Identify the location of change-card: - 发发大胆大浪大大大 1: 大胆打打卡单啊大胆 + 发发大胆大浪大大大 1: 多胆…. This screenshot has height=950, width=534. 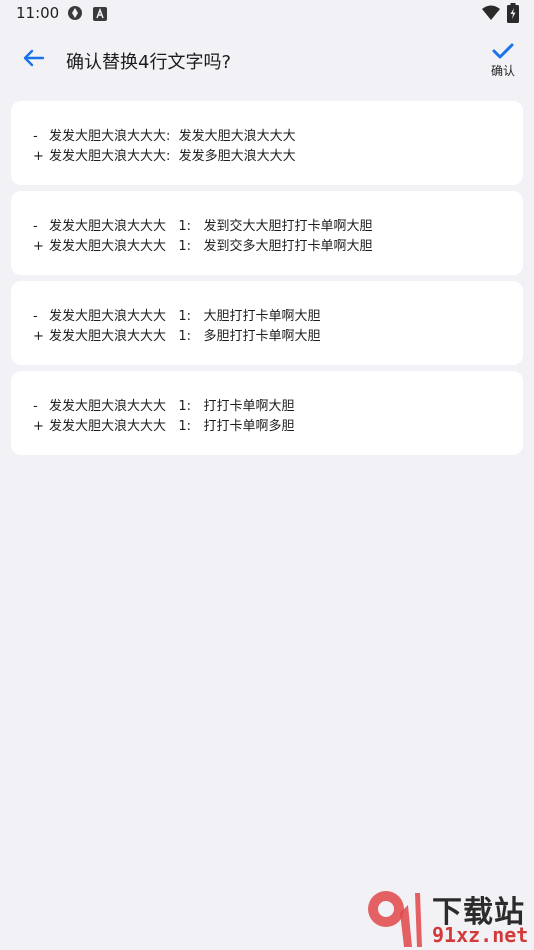
(267, 323).